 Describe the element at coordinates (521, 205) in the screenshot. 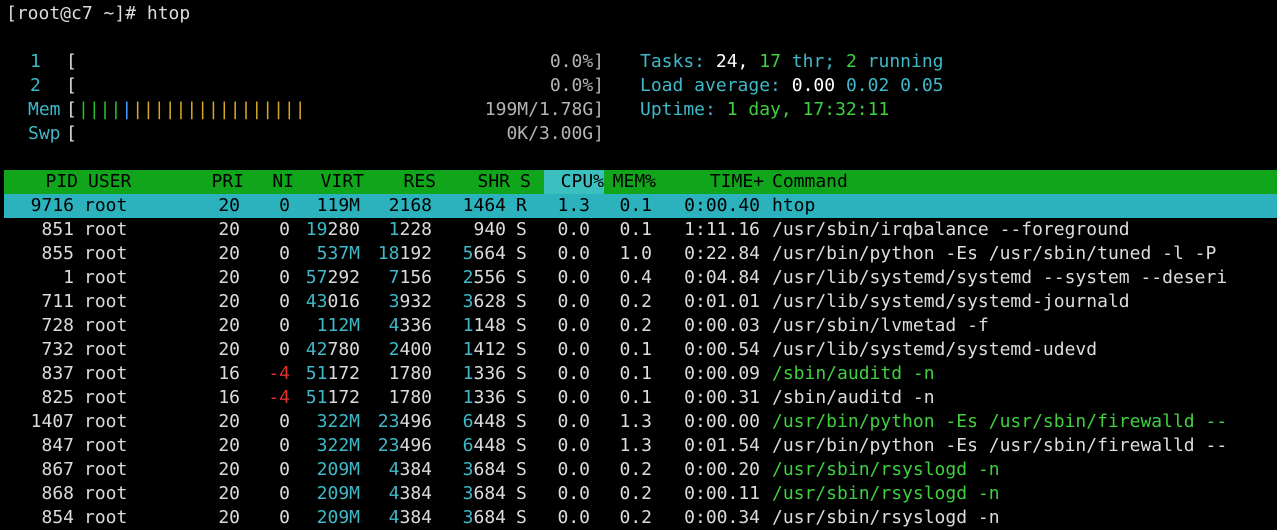

I see `state-cell: R` at that location.